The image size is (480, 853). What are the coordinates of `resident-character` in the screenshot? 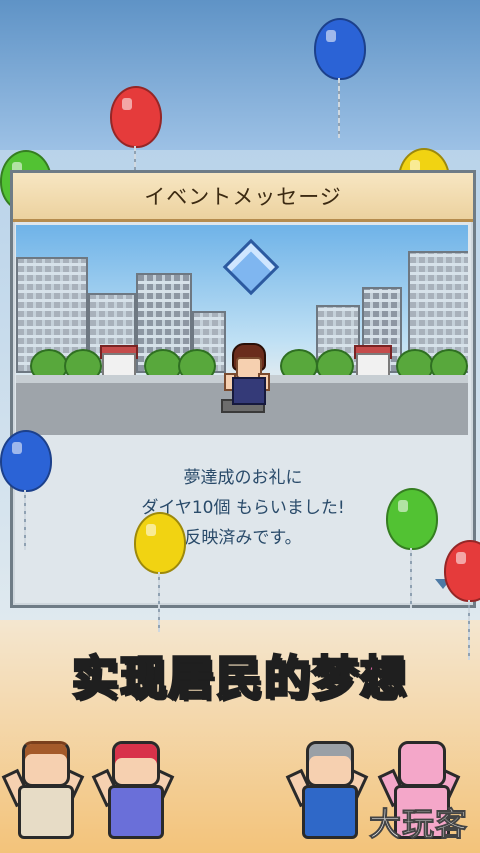 It's located at (247, 378).